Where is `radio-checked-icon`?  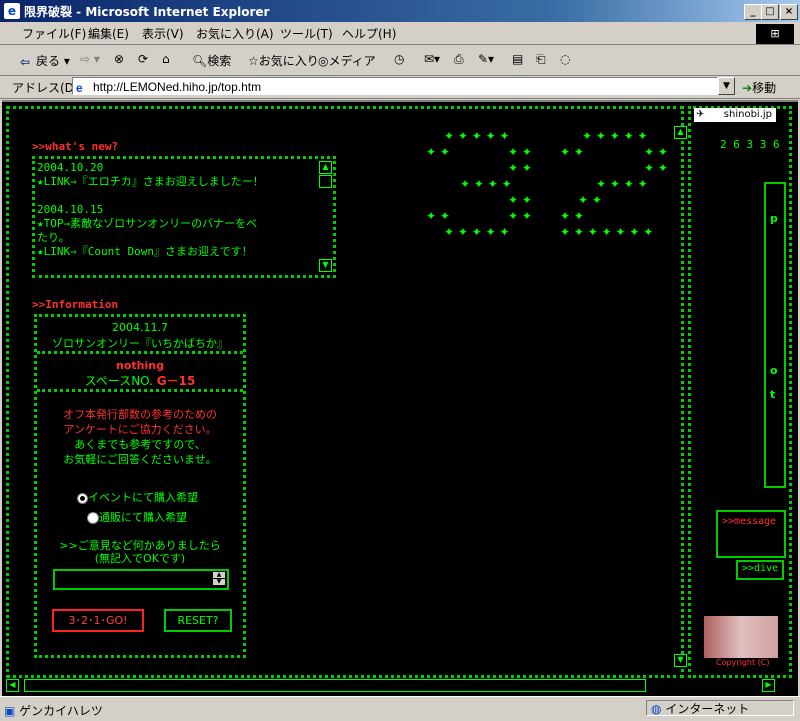 radio-checked-icon is located at coordinates (82, 498).